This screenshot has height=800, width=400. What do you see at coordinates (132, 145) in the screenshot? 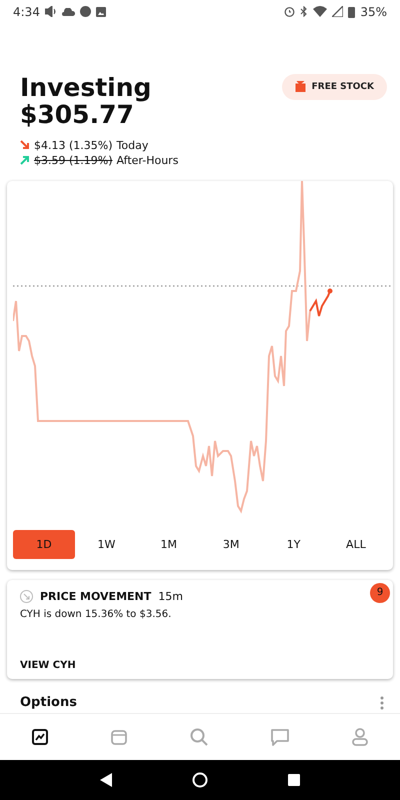
I see `change-label: Today` at bounding box center [132, 145].